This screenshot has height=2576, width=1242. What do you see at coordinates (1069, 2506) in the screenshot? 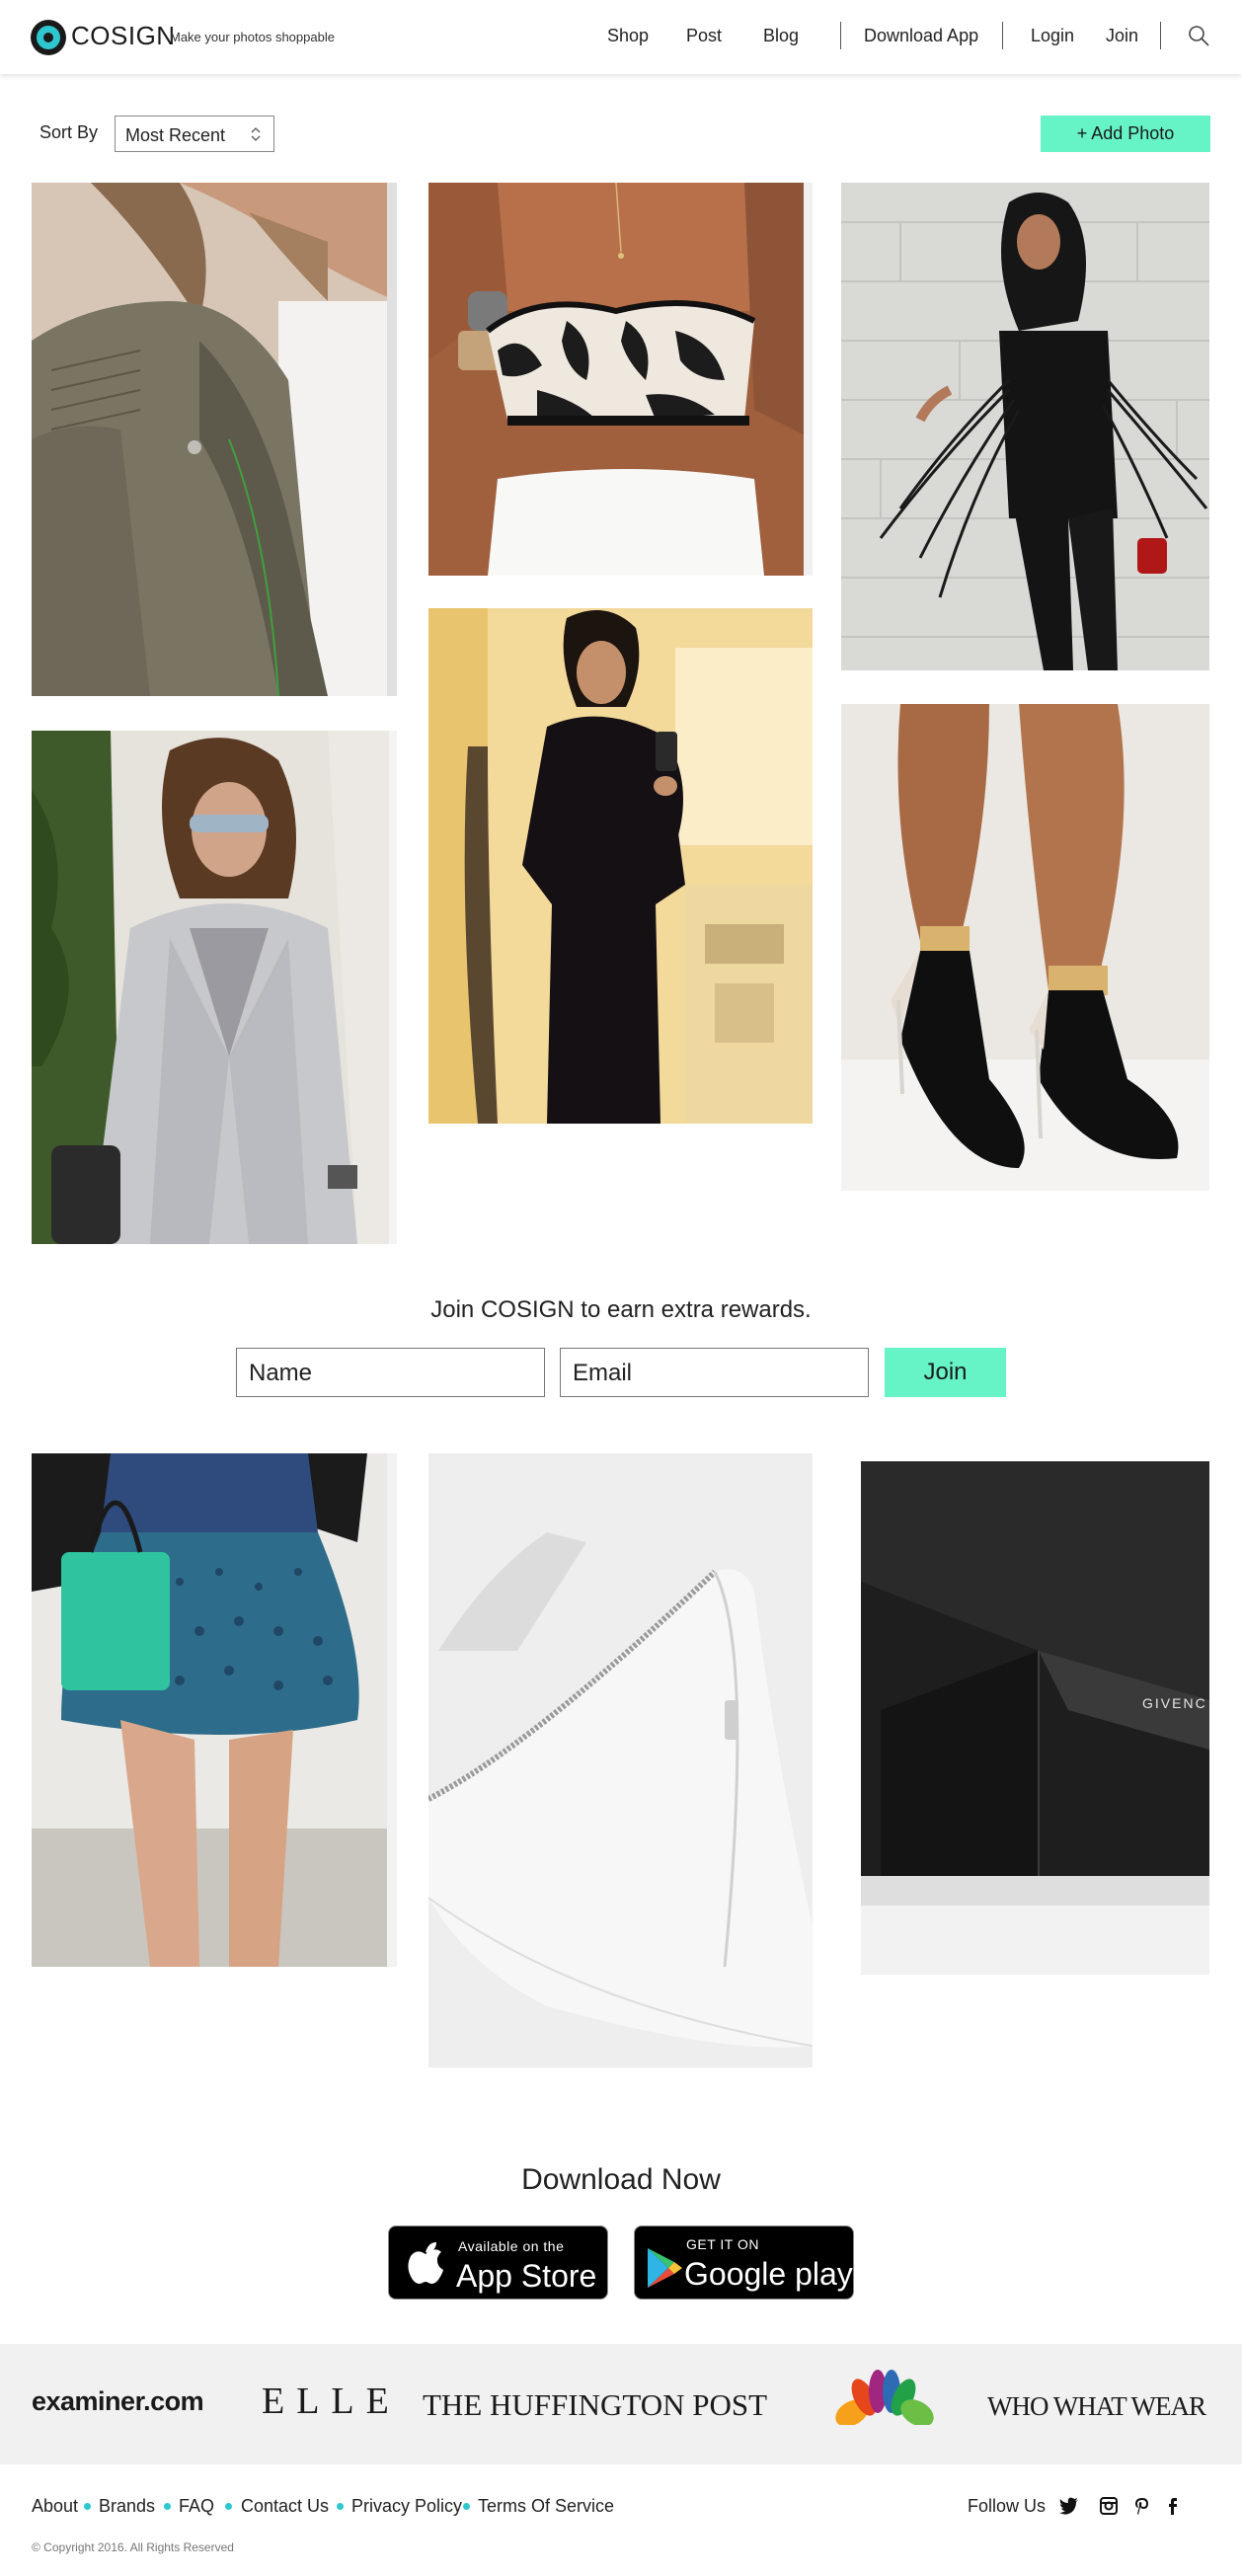
I see `twitter-icon` at bounding box center [1069, 2506].